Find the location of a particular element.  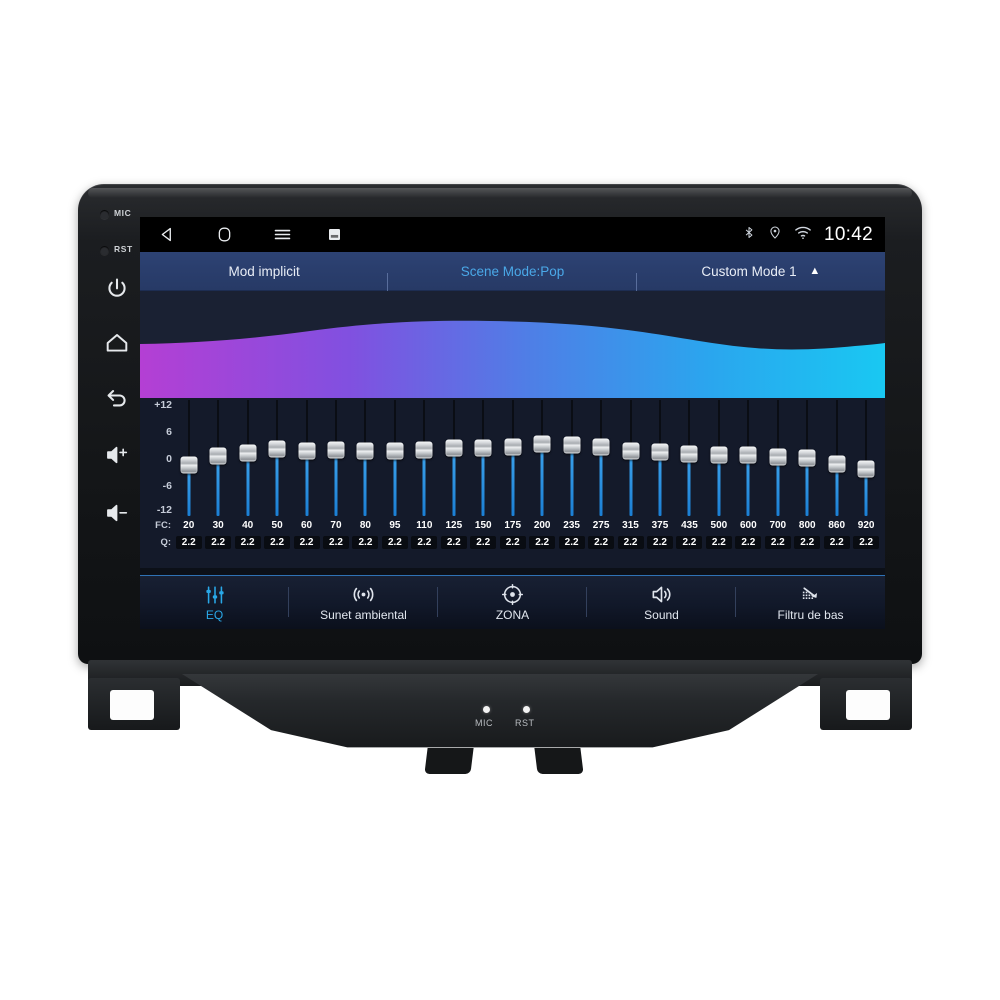

navbar-back-icon is located at coordinates (167, 234).